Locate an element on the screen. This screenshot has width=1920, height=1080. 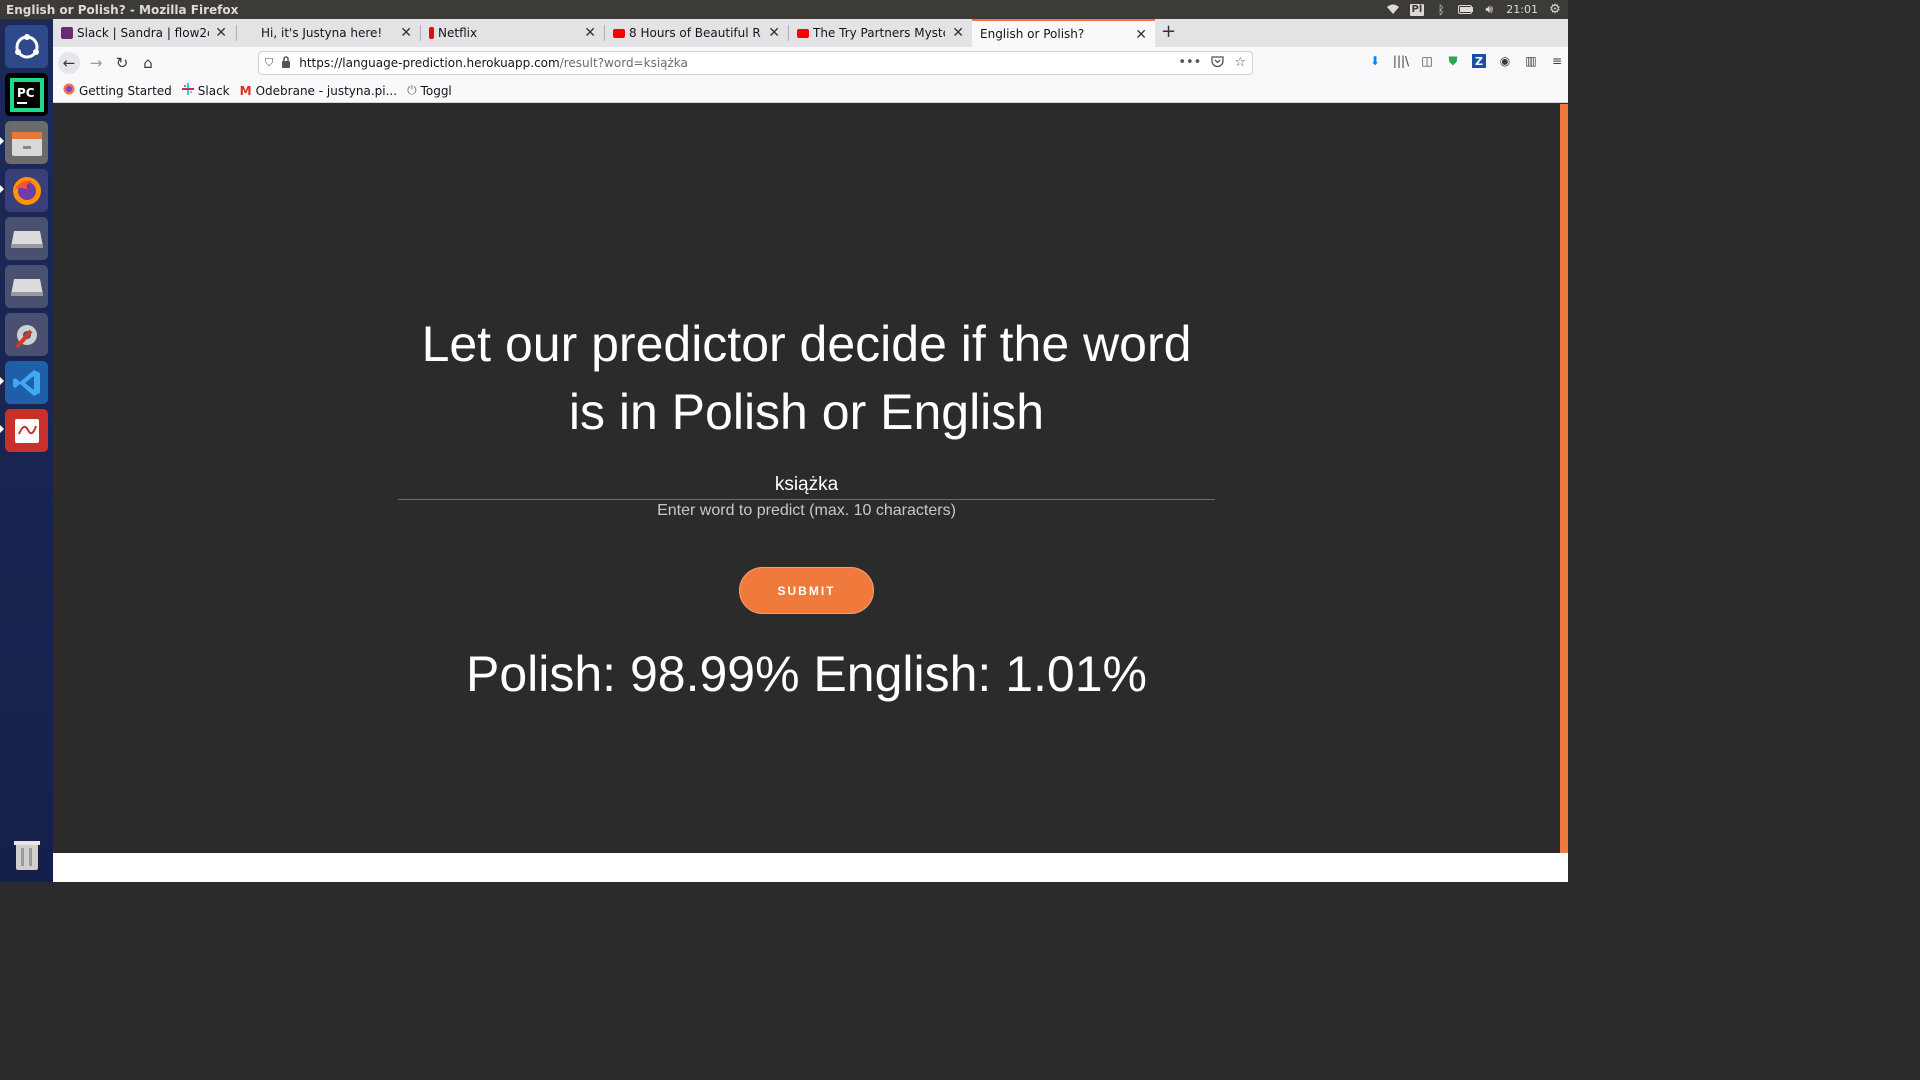
tab-youtube-try: The Try Partners Mystery ✕ is located at coordinates (880, 33).